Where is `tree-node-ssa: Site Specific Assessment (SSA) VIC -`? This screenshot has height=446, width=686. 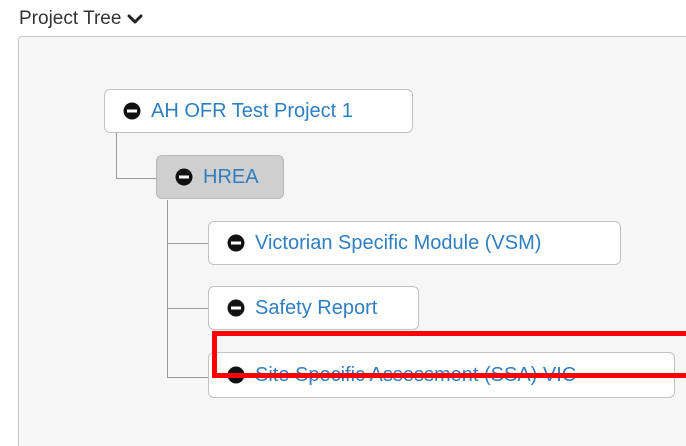
tree-node-ssa: Site Specific Assessment (SSA) VIC - is located at coordinates (441, 375).